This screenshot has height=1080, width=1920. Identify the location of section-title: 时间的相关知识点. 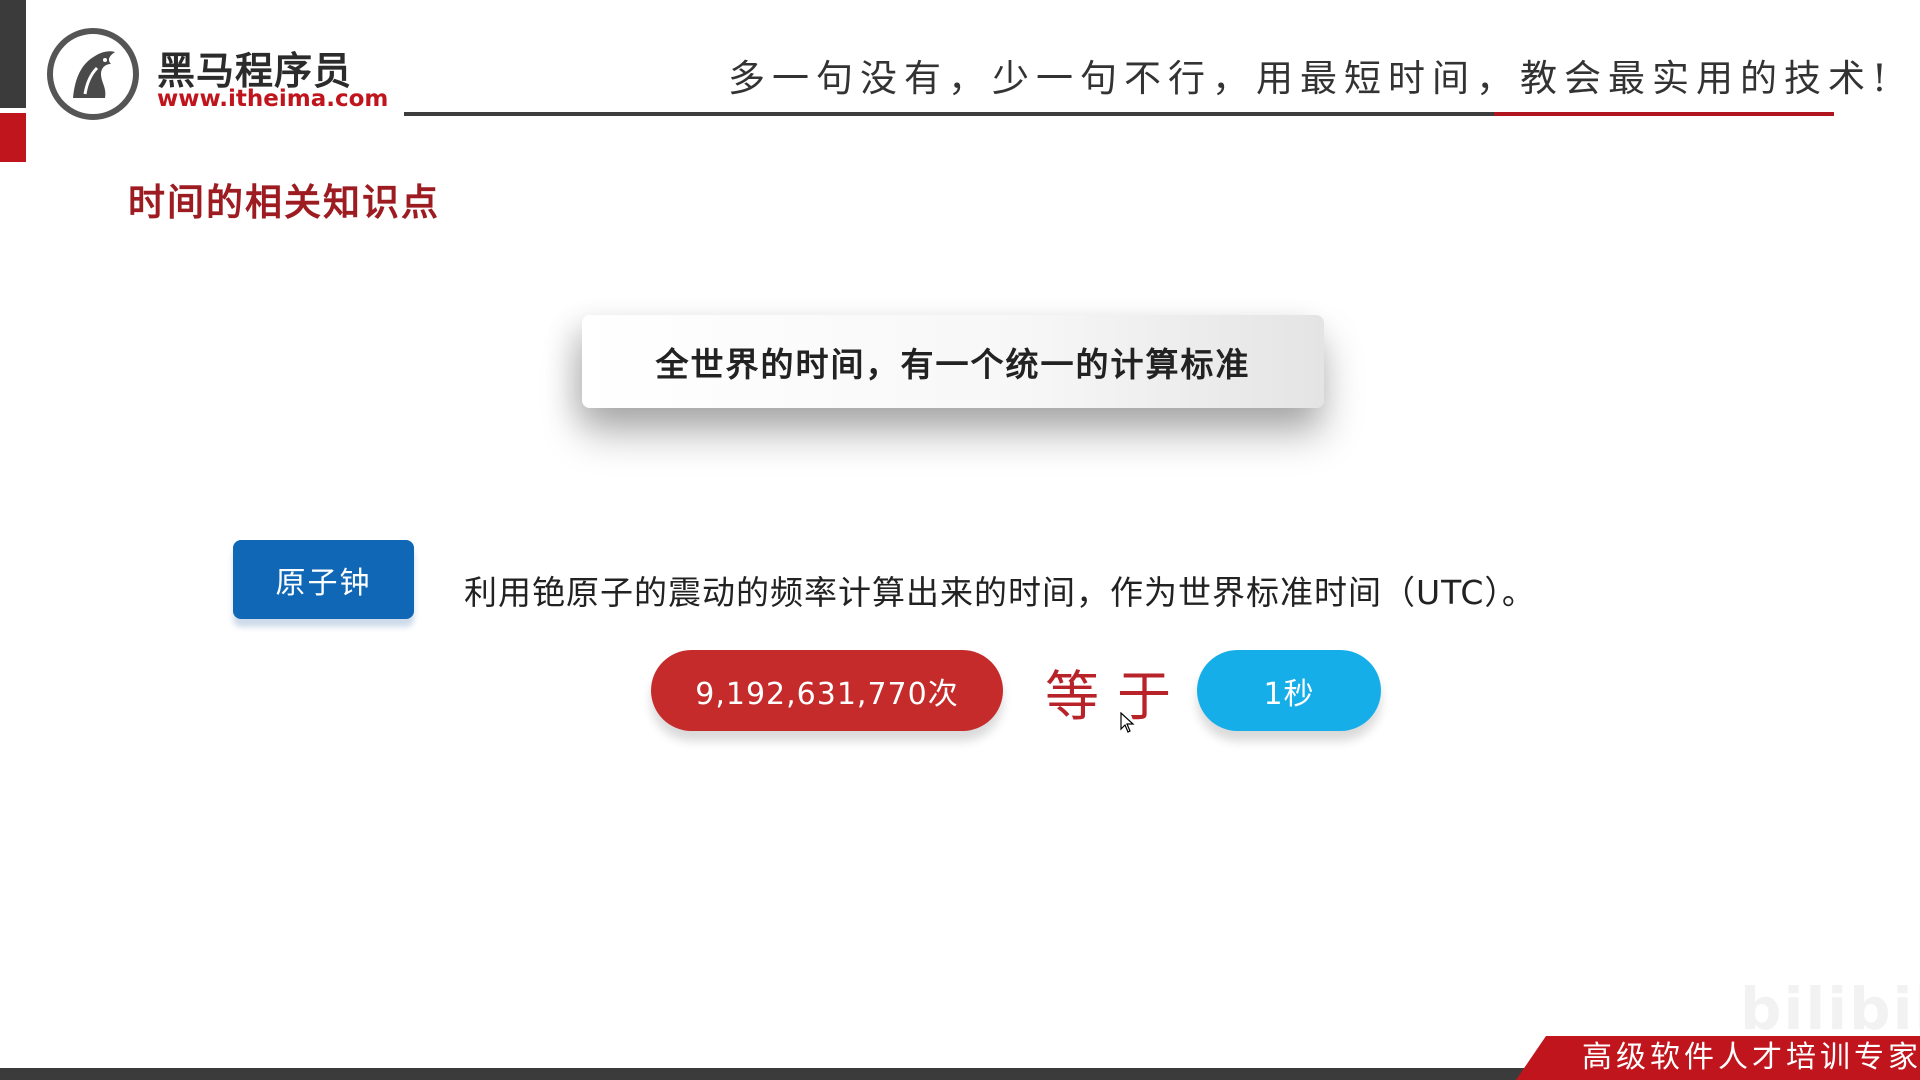
(284, 202).